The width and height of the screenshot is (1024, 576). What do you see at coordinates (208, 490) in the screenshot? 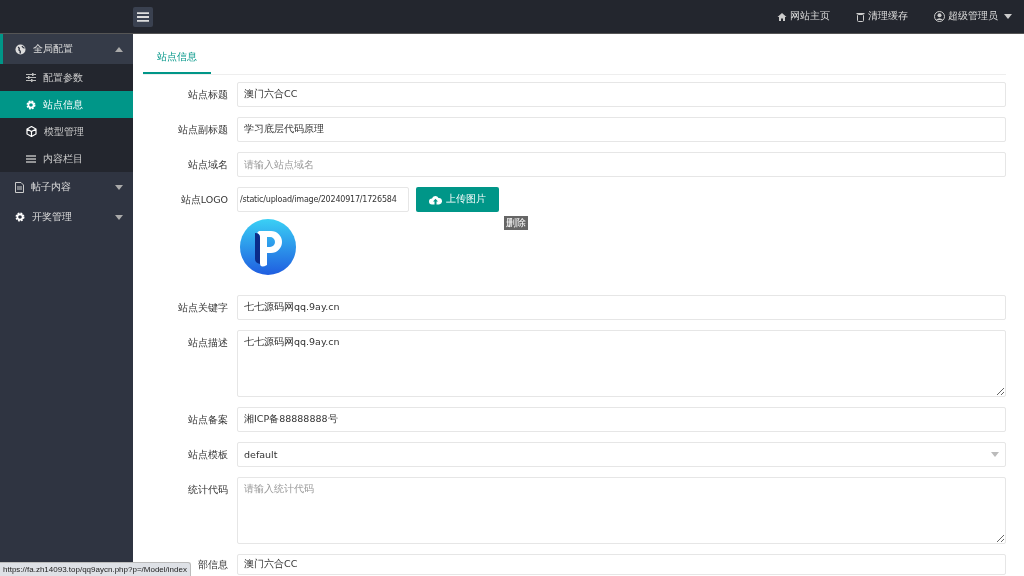
I see `field-label: 统计代码` at bounding box center [208, 490].